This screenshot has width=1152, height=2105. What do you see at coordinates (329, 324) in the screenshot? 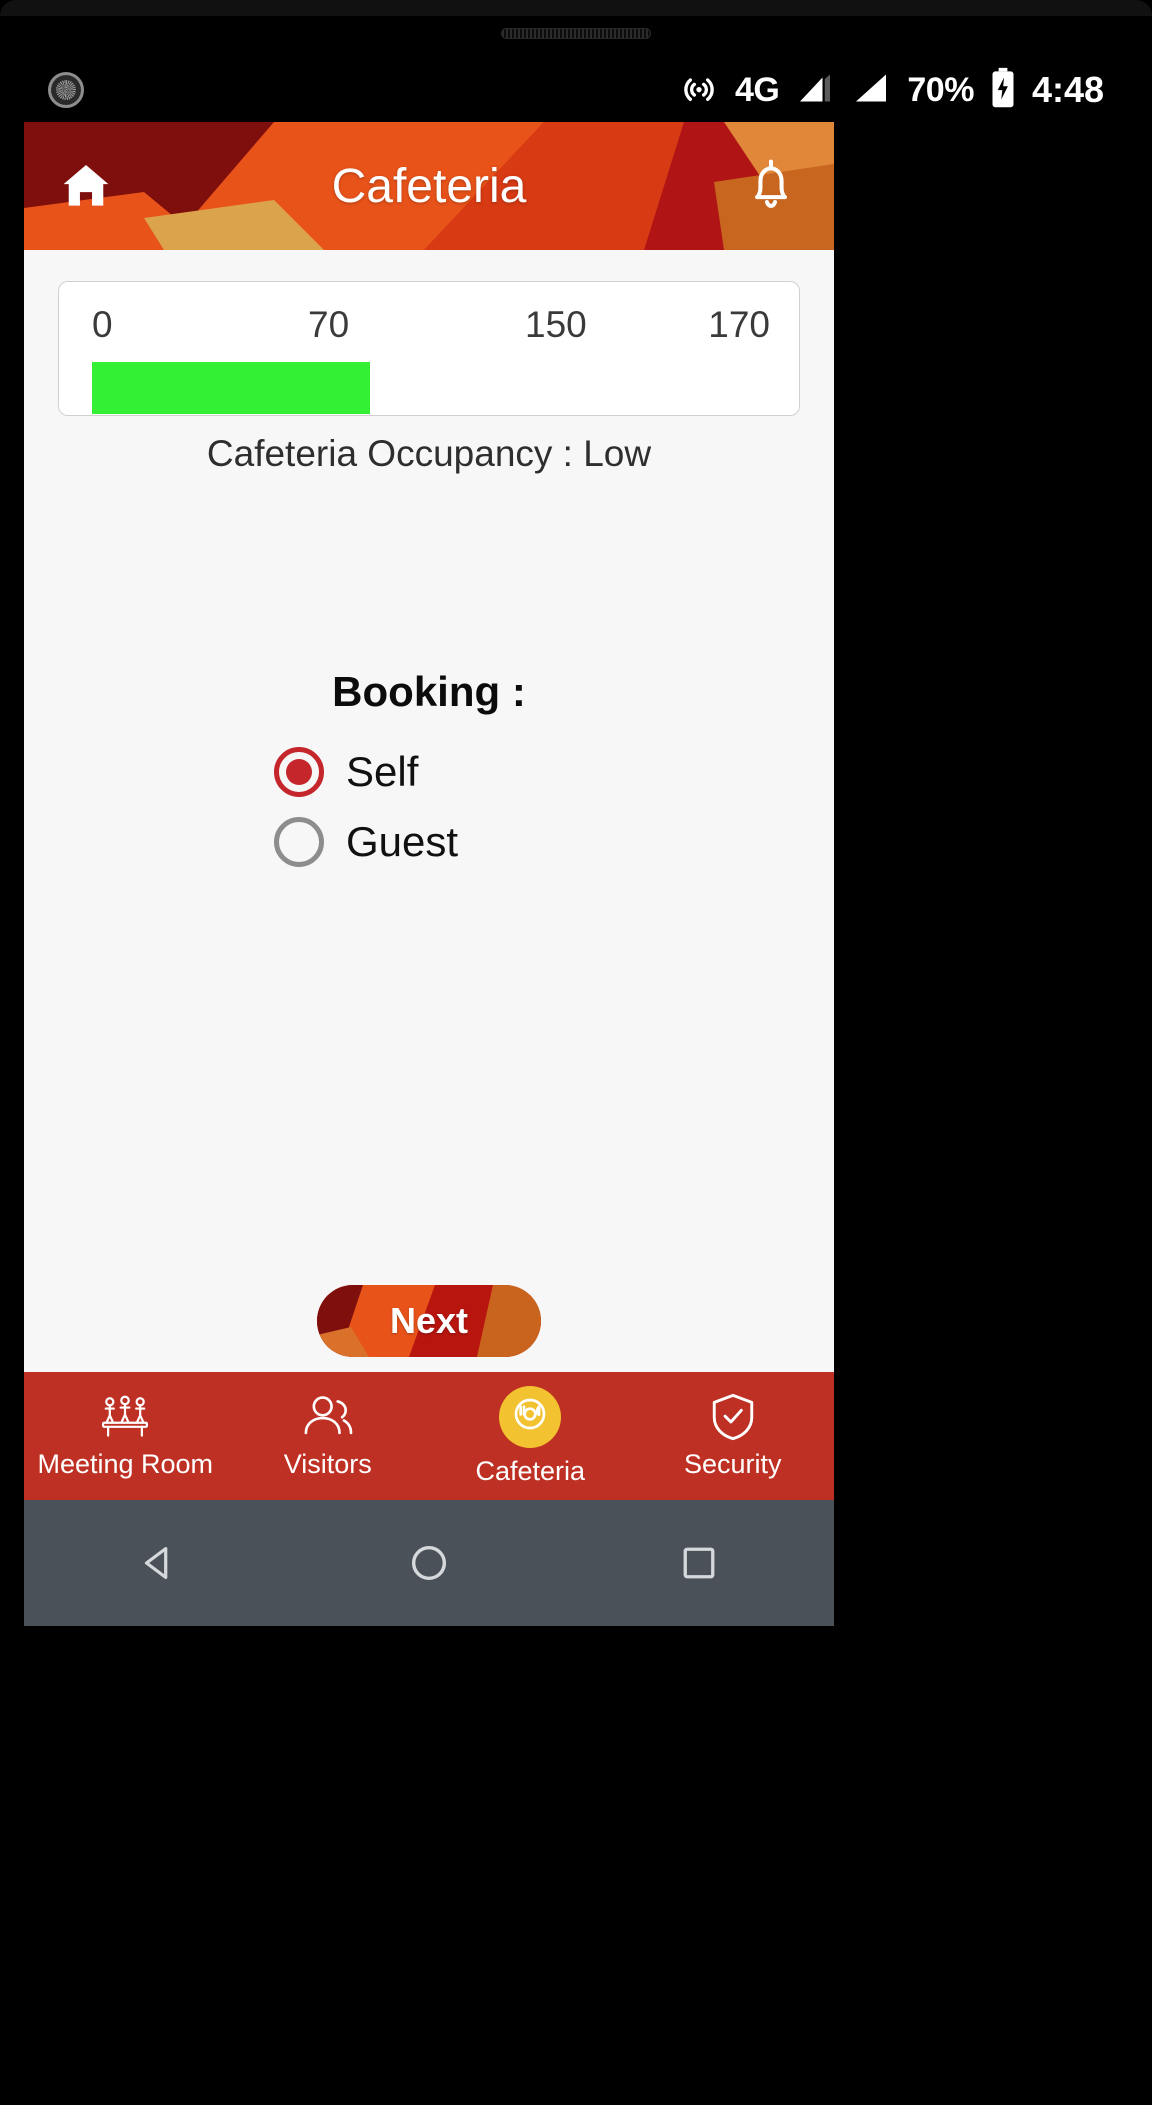
I see `scale-label-70: 70` at bounding box center [329, 324].